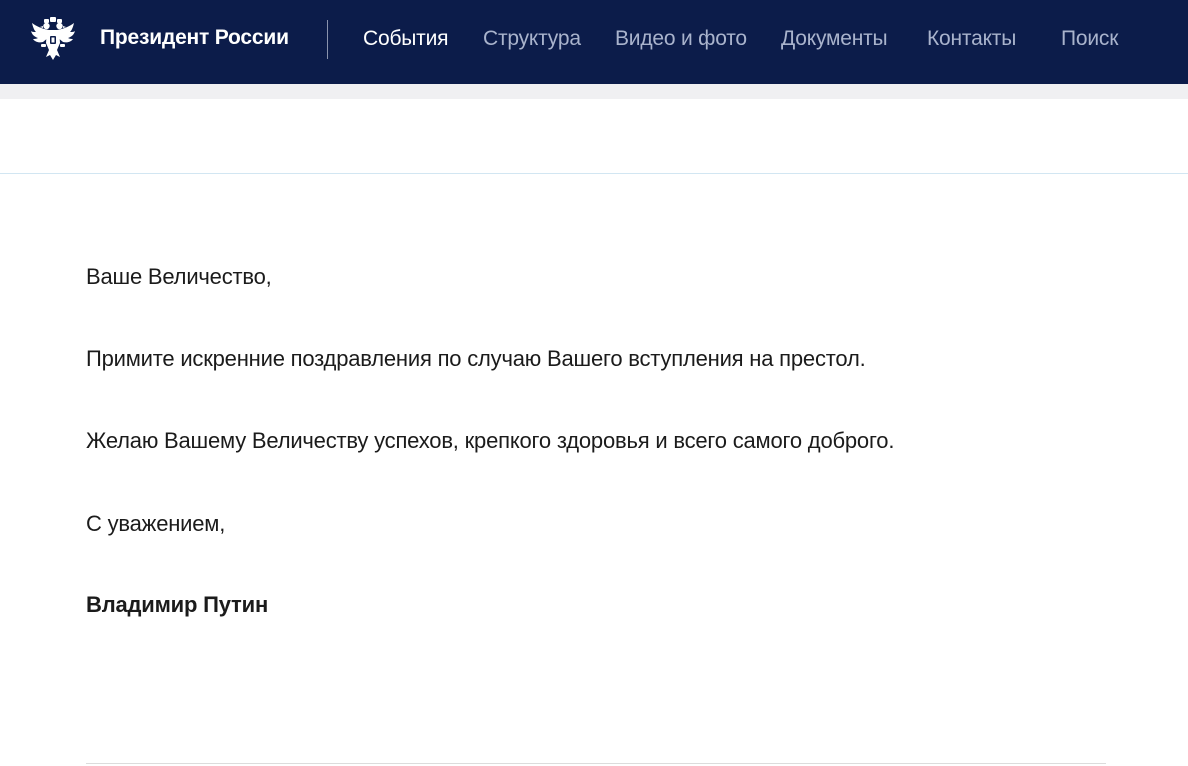 Image resolution: width=1188 pixels, height=766 pixels. I want to click on letter-closing: С уважением,, so click(156, 523).